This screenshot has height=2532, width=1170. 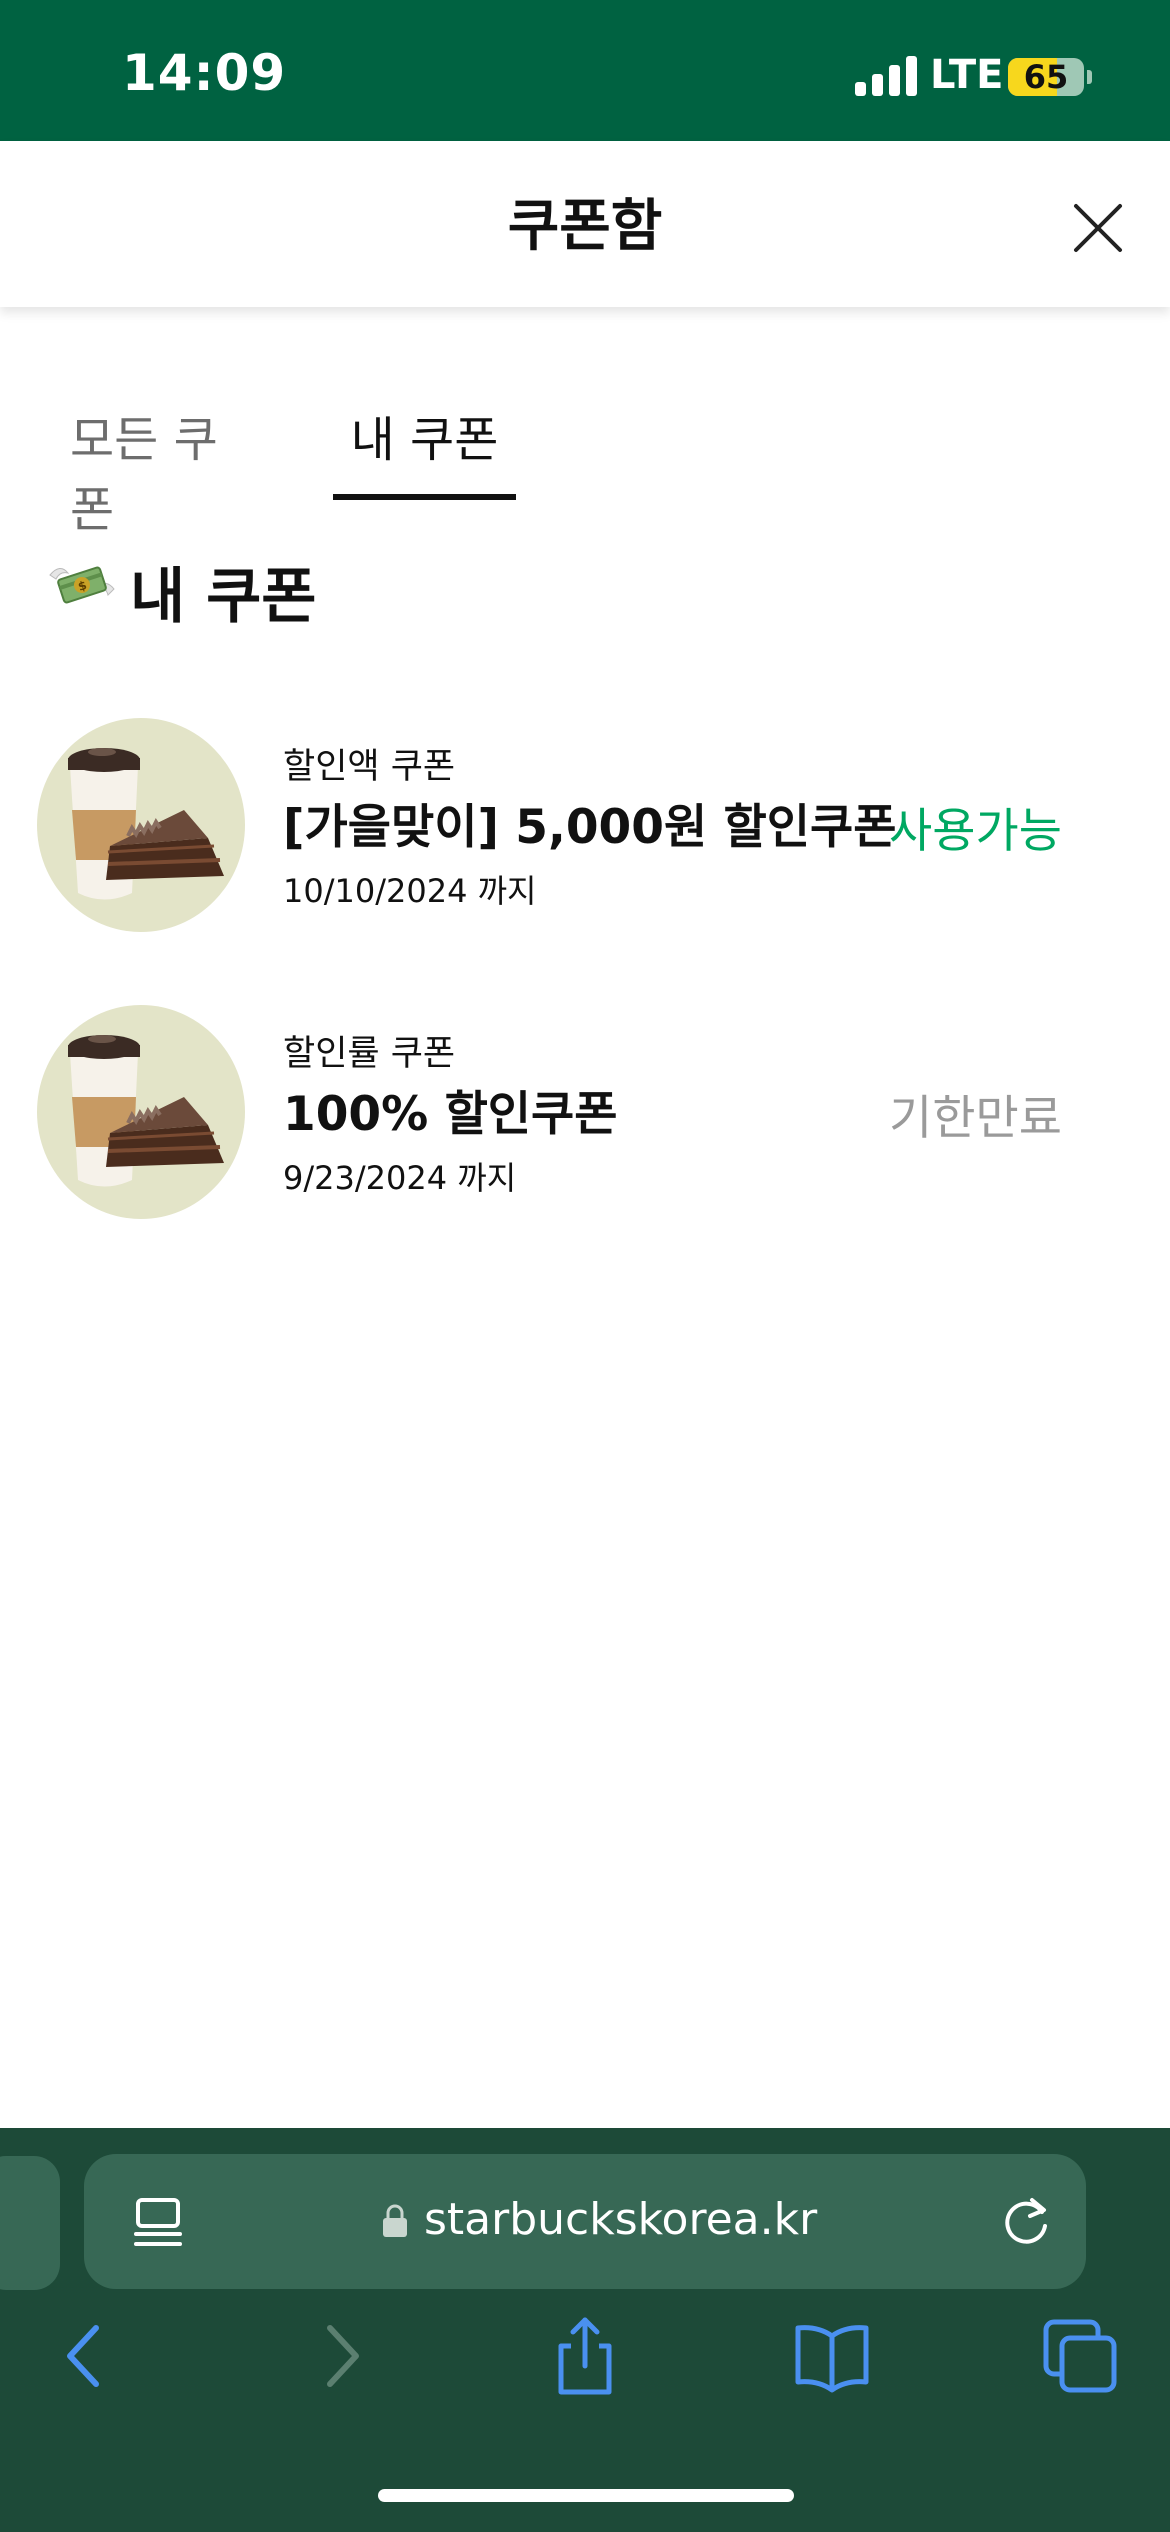 What do you see at coordinates (1026, 2220) in the screenshot?
I see `reload-icon` at bounding box center [1026, 2220].